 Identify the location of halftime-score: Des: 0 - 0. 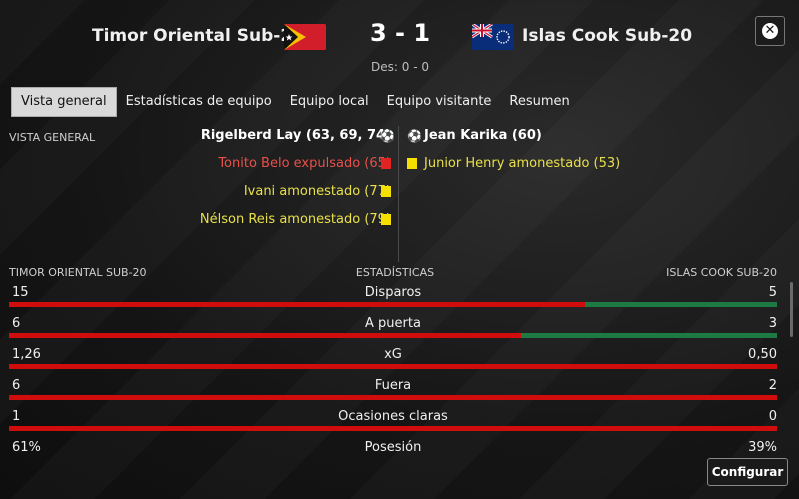
(400, 67).